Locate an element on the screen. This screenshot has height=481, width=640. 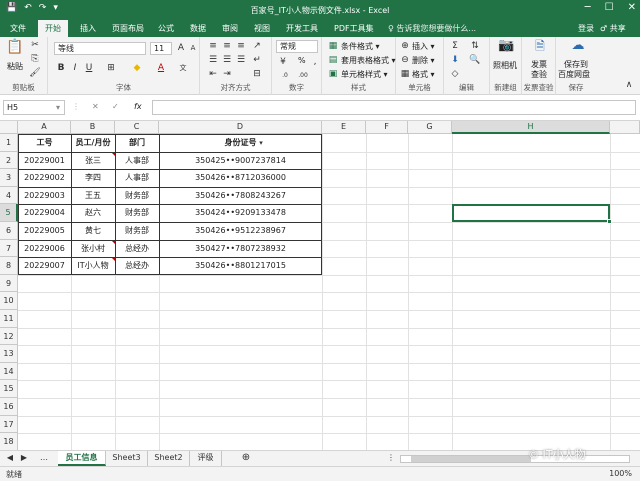
tab-pdf-tools: PDF工具集 is located at coordinates (354, 28).